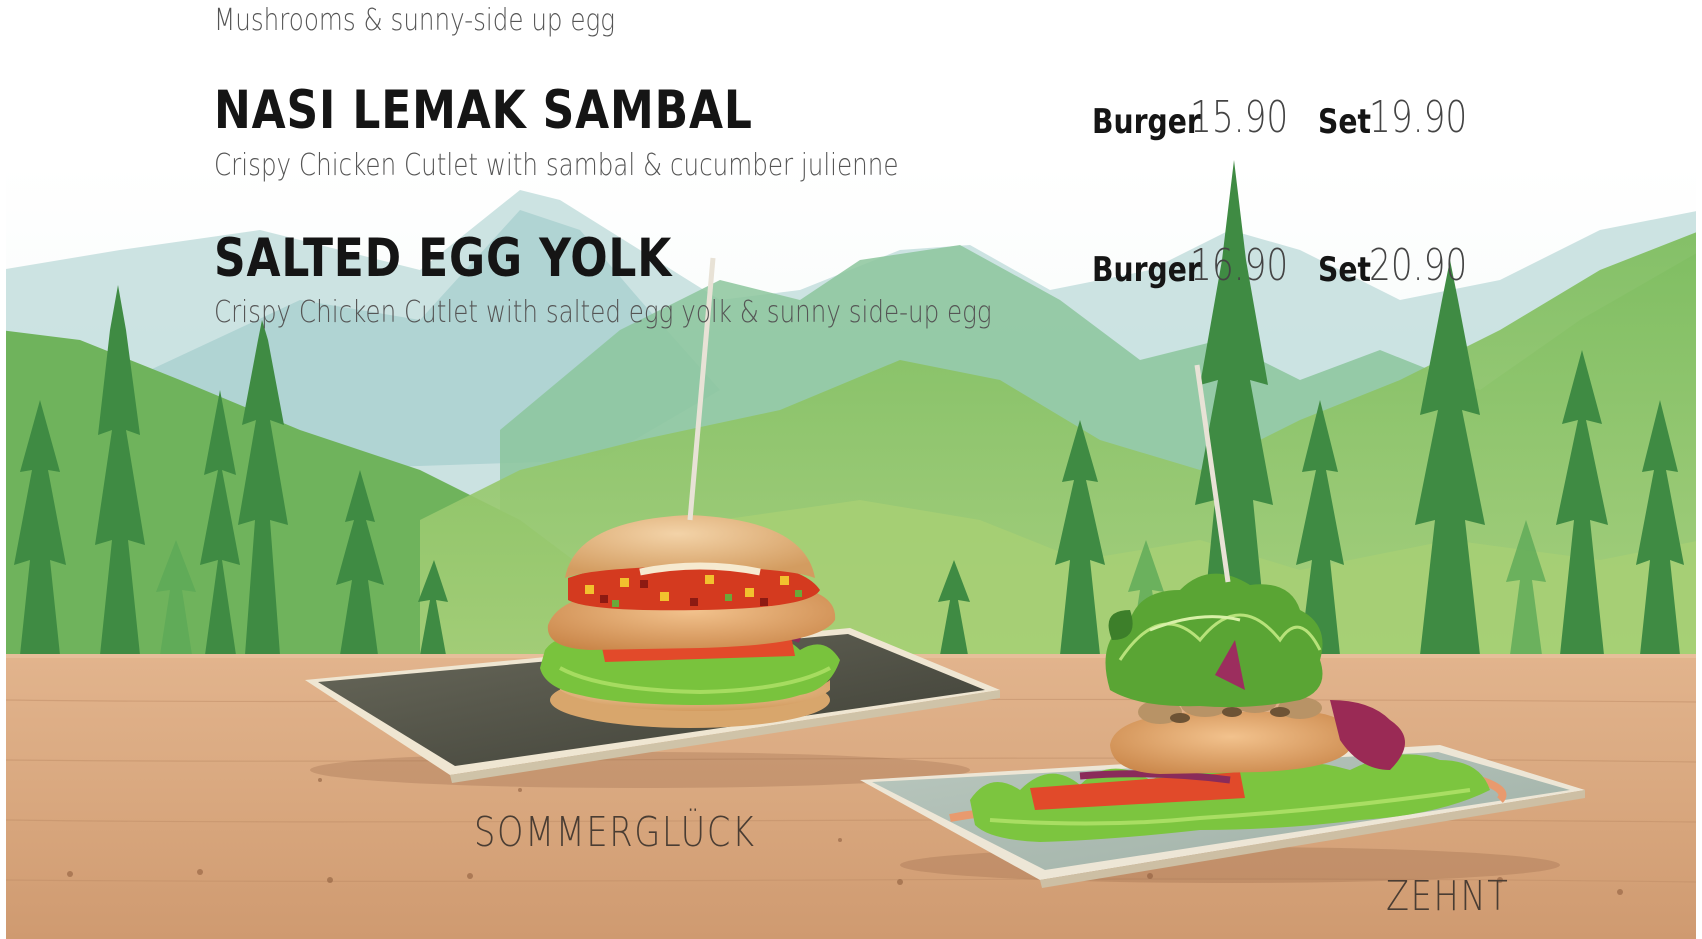 The width and height of the screenshot is (1702, 939). What do you see at coordinates (415, 20) in the screenshot?
I see `partial-item-description: Mushrooms & sunny-side up egg` at bounding box center [415, 20].